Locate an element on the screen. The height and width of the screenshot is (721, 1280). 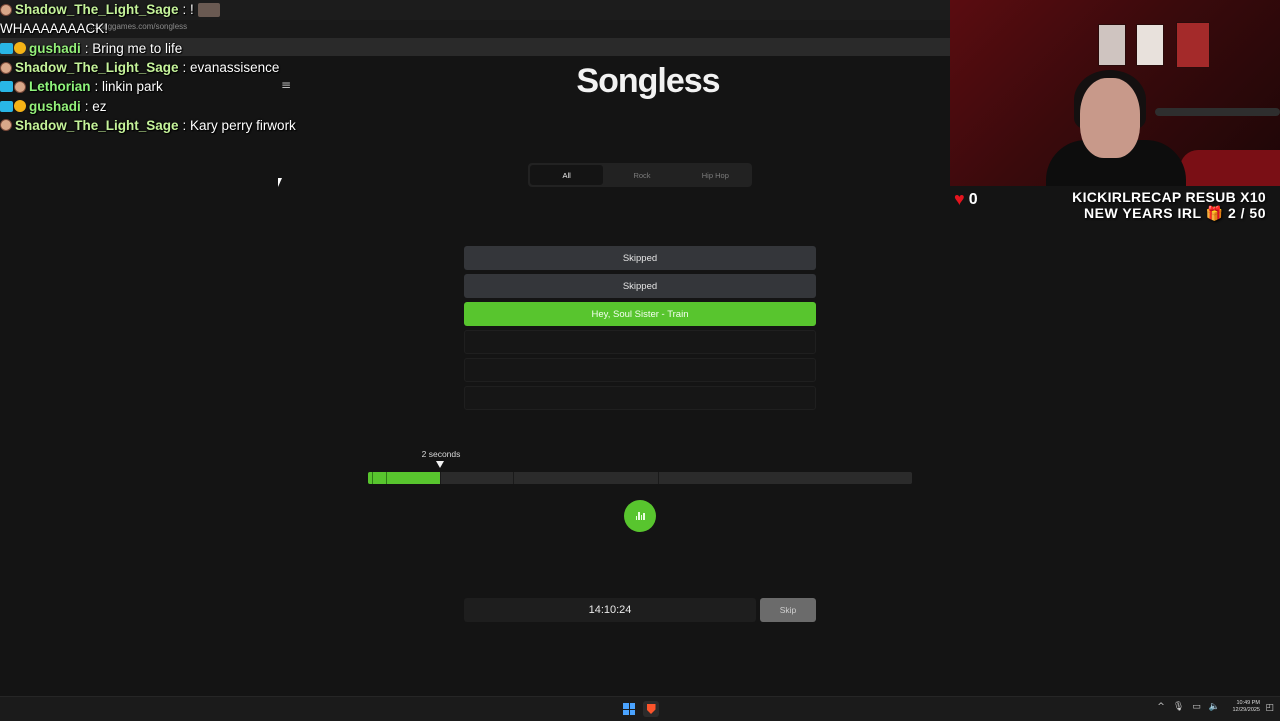
genre-tabs: All Rock Hip Hop is located at coordinates (640, 175).